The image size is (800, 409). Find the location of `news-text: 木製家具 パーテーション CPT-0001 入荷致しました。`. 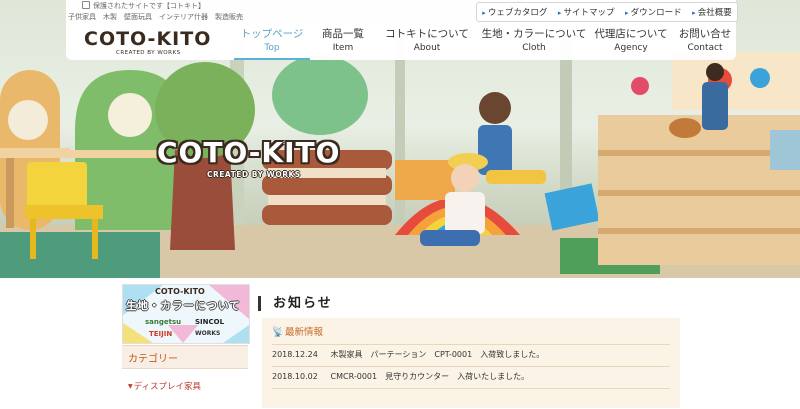

news-text: 木製家具 パーテーション CPT-0001 入荷致しました。 is located at coordinates (437, 354).